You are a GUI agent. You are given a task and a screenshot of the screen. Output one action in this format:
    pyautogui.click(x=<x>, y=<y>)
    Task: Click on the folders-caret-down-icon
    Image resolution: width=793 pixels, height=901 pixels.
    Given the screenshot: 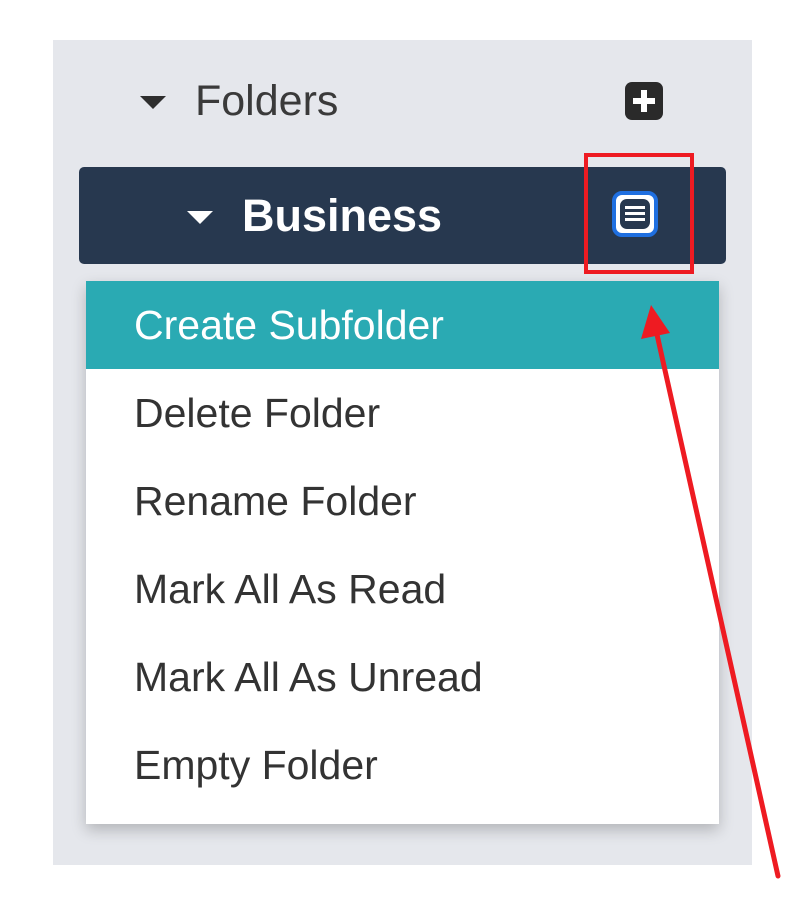 What is the action you would take?
    pyautogui.click(x=153, y=102)
    